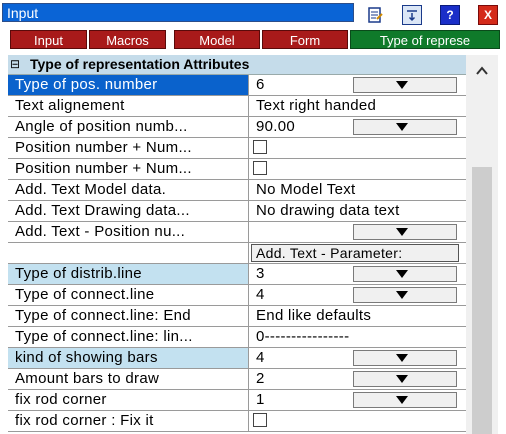  Describe the element at coordinates (217, 39) in the screenshot. I see `tab-model: Model` at that location.